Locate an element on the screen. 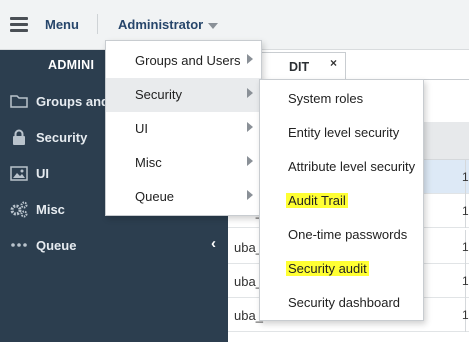  sidebar-item-label: Groups and is located at coordinates (72, 101).